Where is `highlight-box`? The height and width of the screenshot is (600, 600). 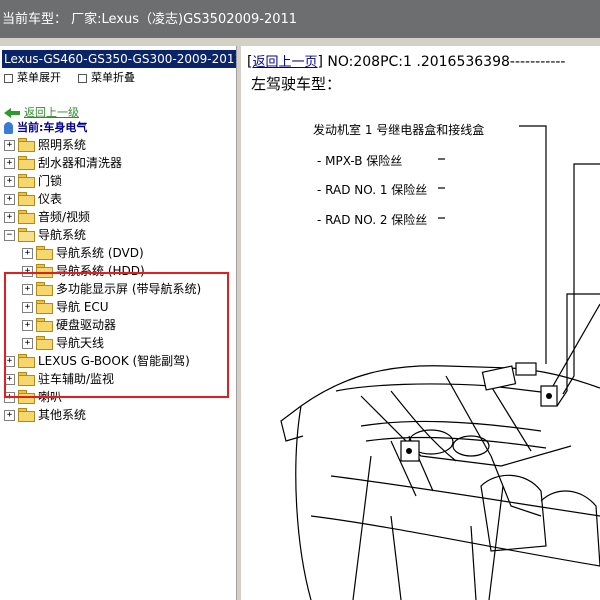
highlight-box is located at coordinates (116, 335).